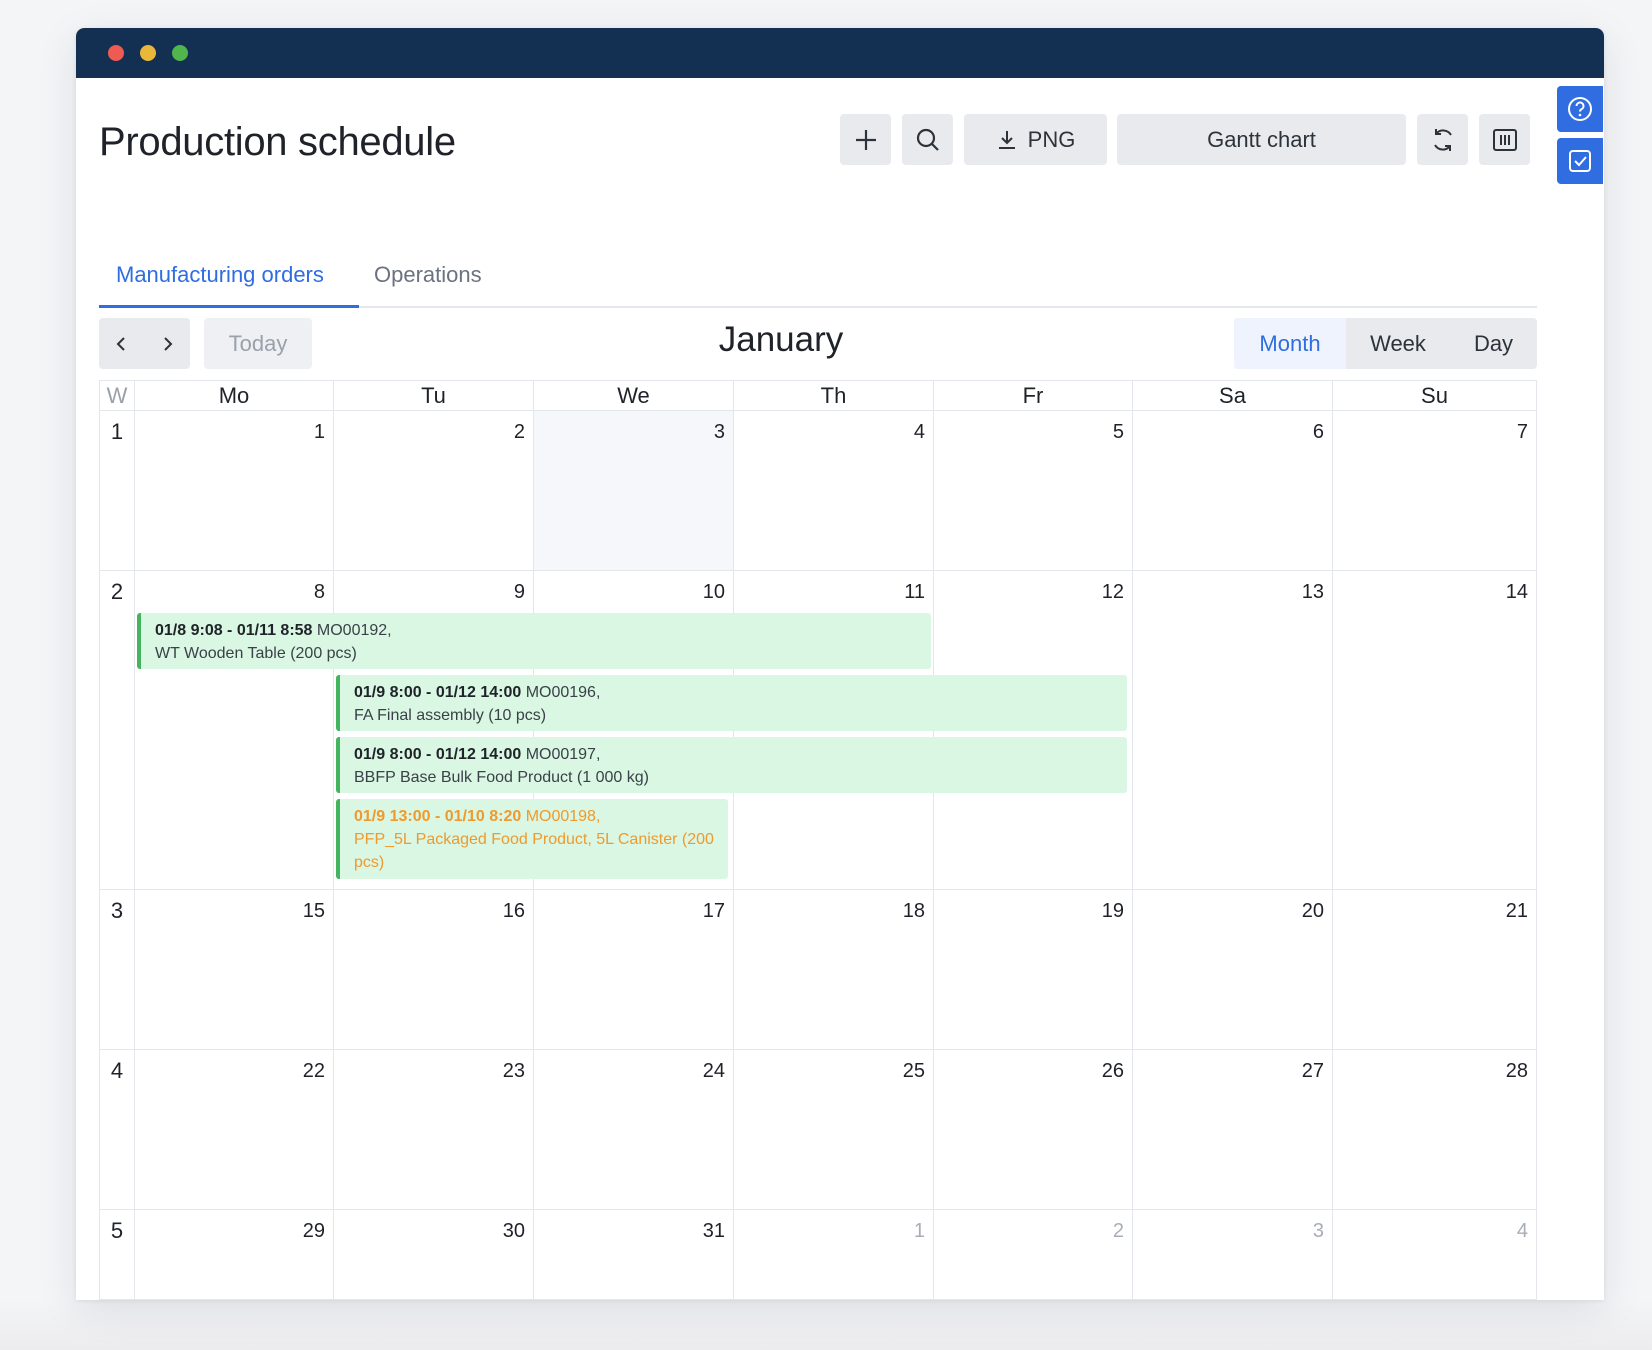 This screenshot has height=1350, width=1652. I want to click on plus-icon, so click(865, 139).